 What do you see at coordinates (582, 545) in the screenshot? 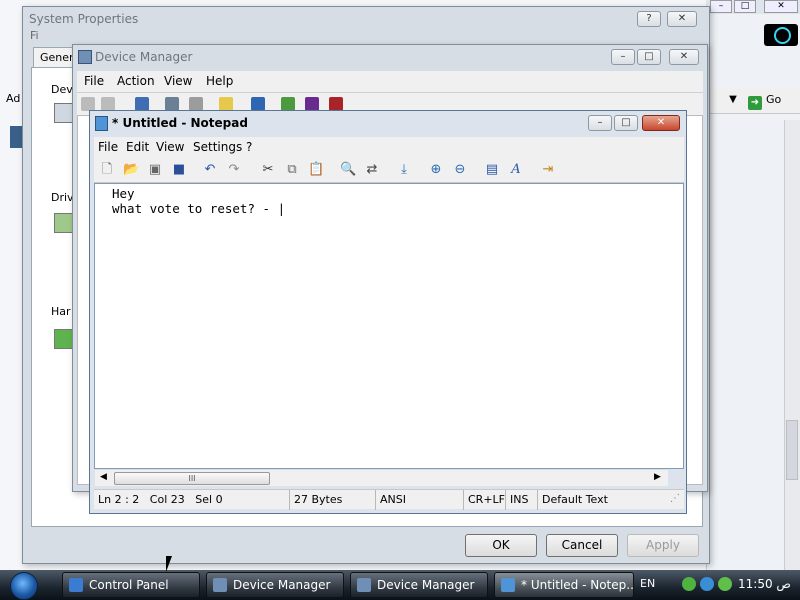
I see `cancel-button: Cancel` at bounding box center [582, 545].